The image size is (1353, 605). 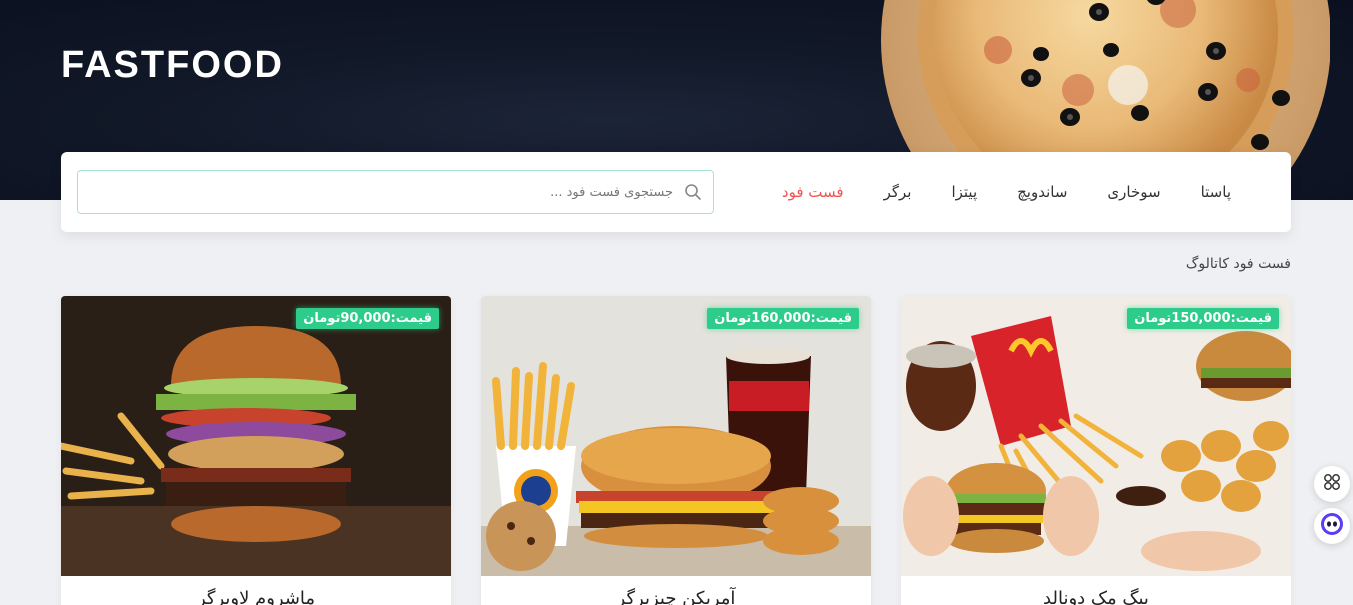 I want to click on product-card: قیمت:90,000تومان ماشروم لاوبرگر, so click(x=256, y=450).